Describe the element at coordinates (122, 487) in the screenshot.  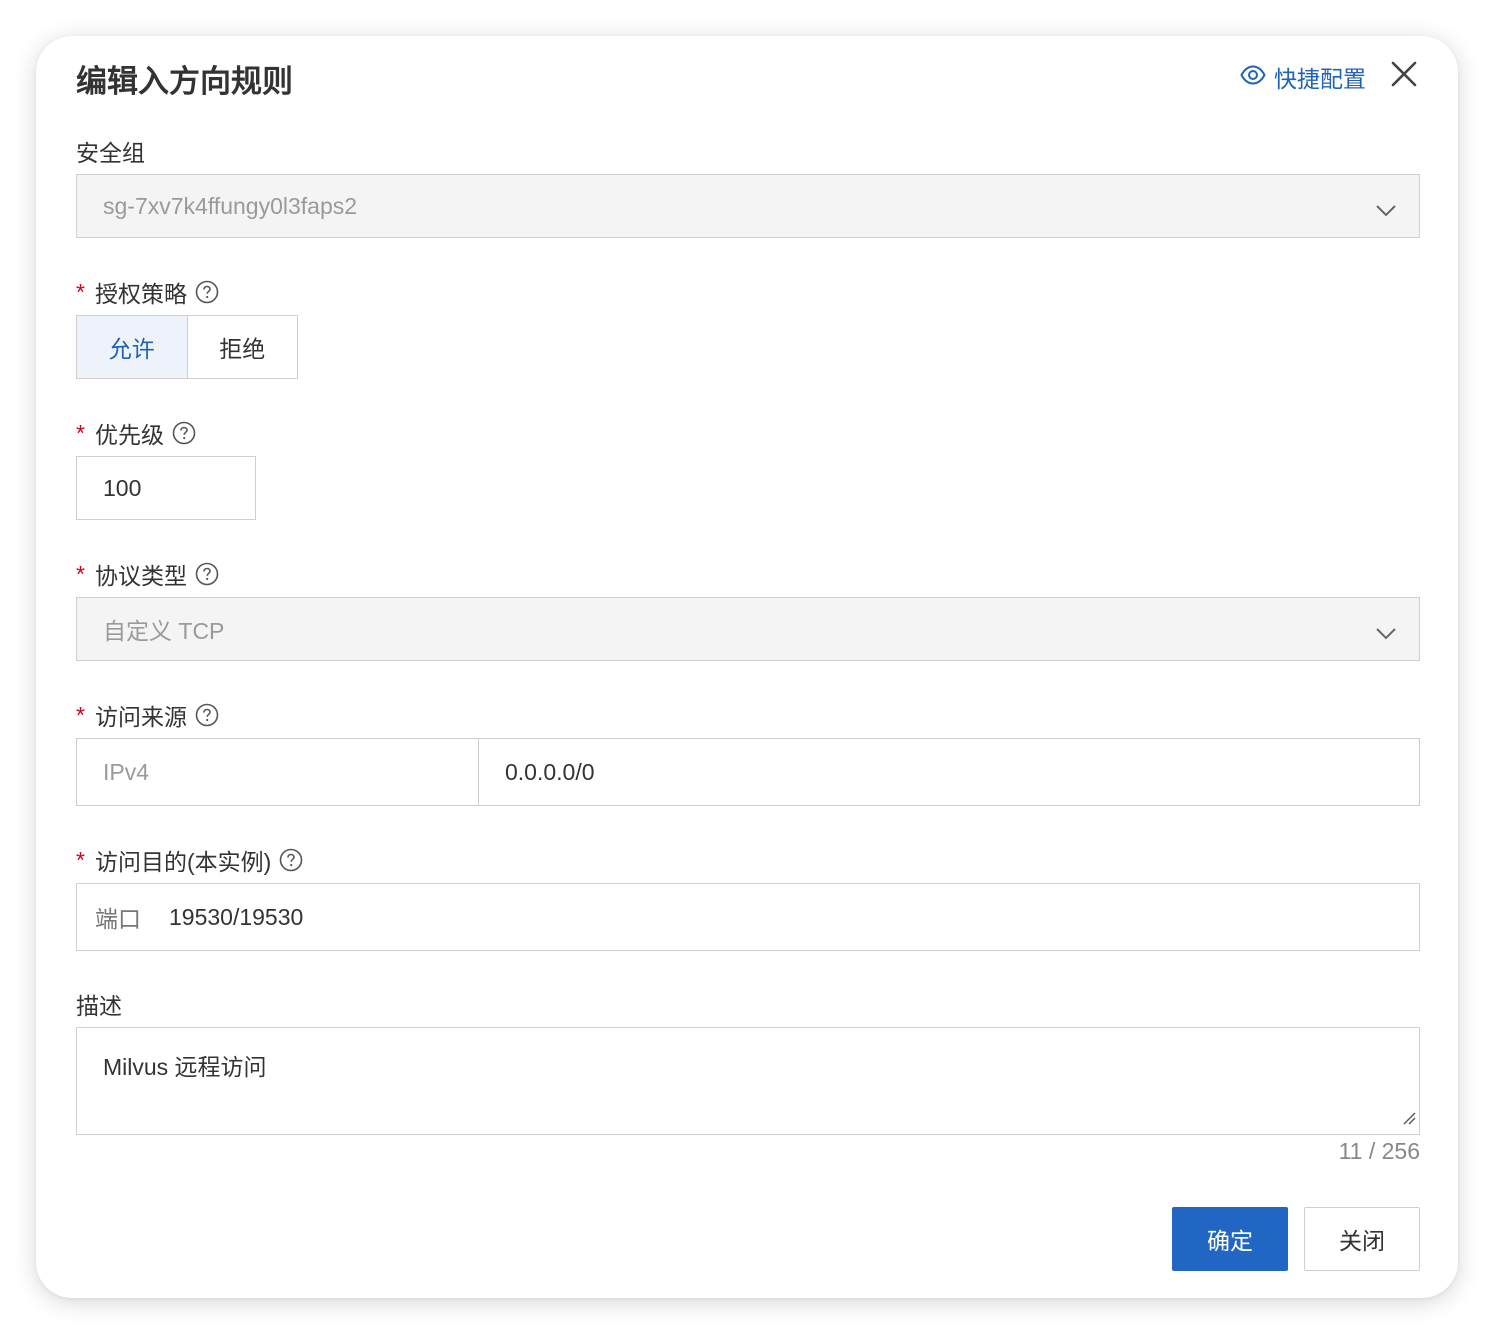
I see `priority-value: 100` at that location.